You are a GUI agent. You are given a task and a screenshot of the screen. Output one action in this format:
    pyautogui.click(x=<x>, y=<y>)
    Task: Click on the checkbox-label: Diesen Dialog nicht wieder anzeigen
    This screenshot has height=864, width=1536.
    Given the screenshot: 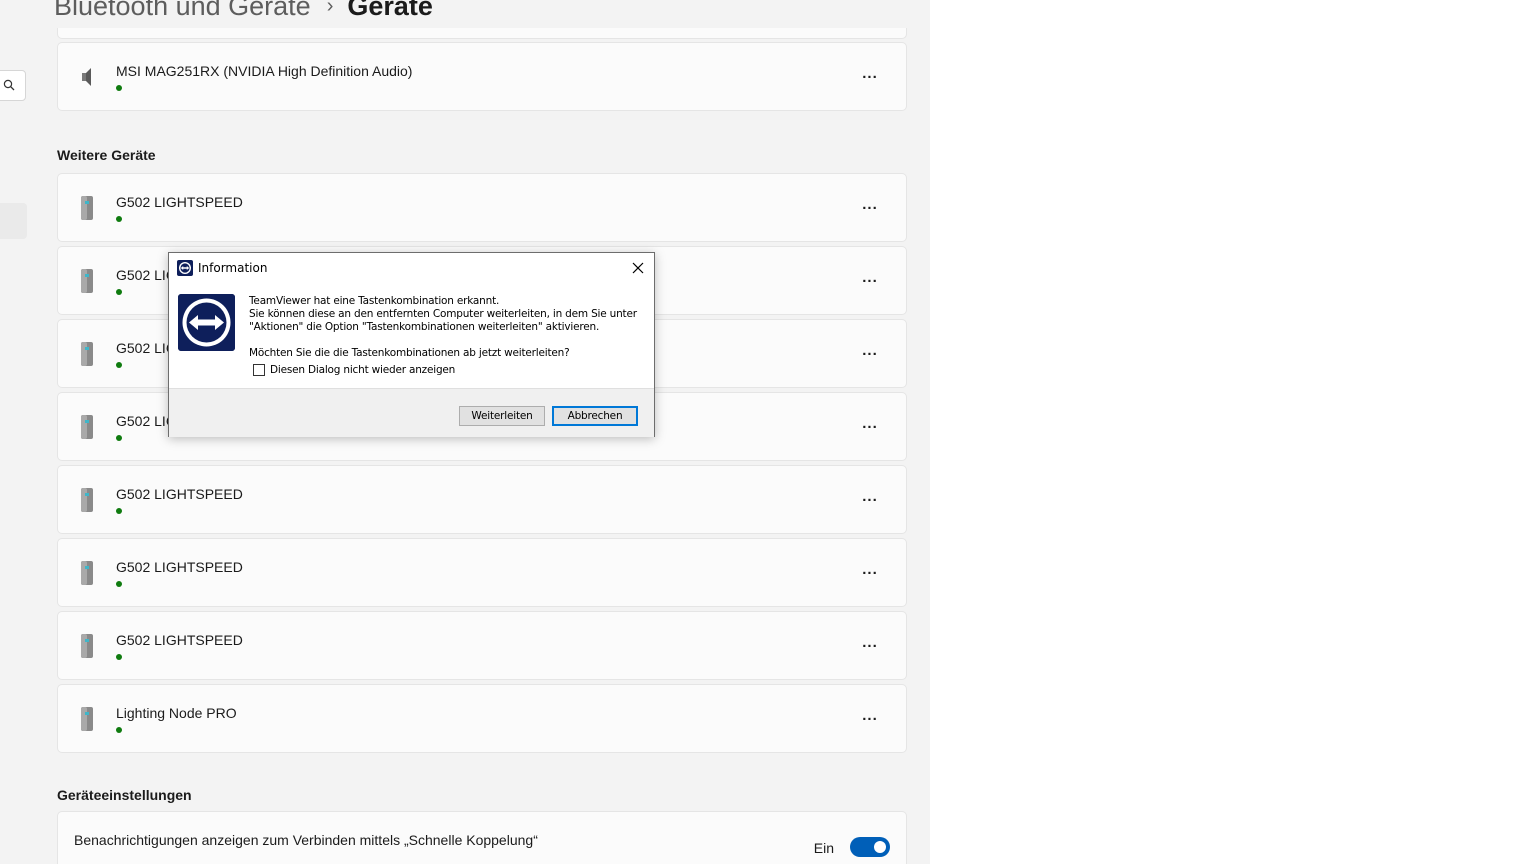 What is the action you would take?
    pyautogui.click(x=362, y=370)
    